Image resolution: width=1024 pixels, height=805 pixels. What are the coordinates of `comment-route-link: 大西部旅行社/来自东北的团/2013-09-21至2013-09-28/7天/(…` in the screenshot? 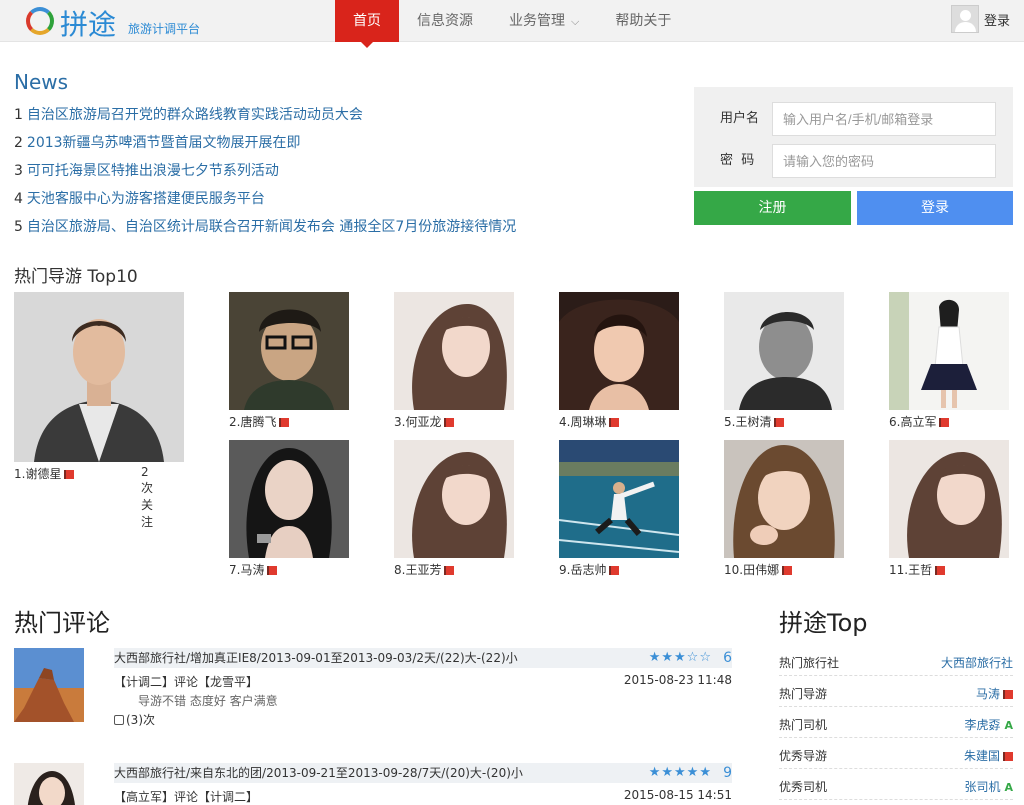 It's located at (318, 773).